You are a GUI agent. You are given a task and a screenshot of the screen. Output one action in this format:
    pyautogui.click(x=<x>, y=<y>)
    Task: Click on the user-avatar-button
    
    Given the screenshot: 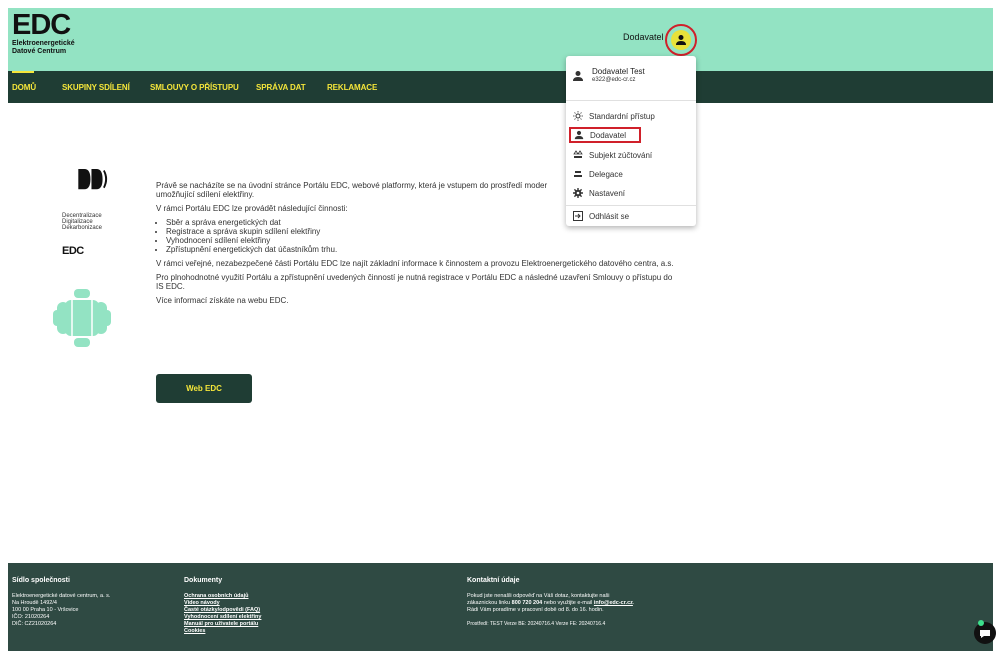 What is the action you would take?
    pyautogui.click(x=681, y=40)
    